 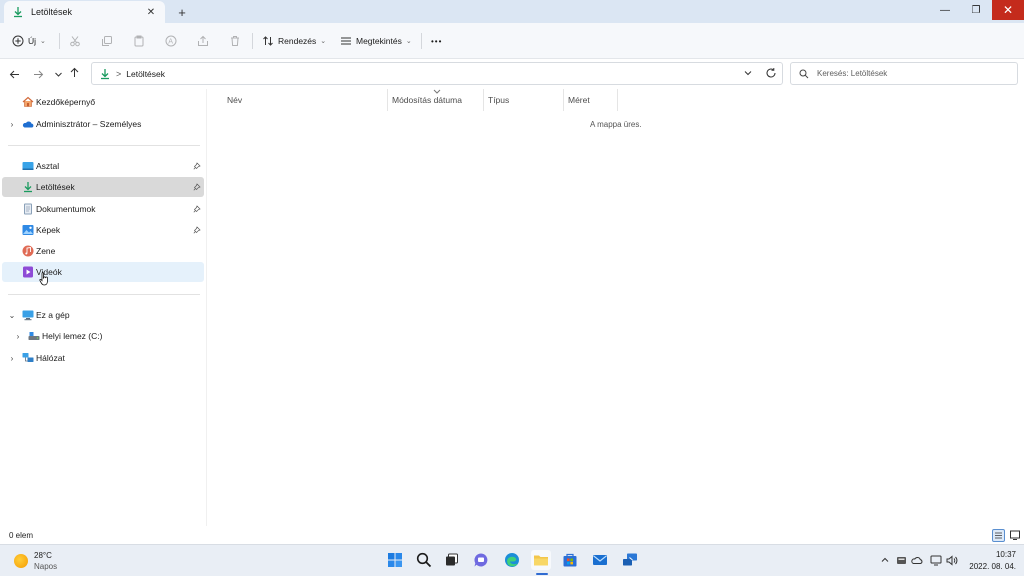 What do you see at coordinates (424, 560) in the screenshot?
I see `taskbar-search-button` at bounding box center [424, 560].